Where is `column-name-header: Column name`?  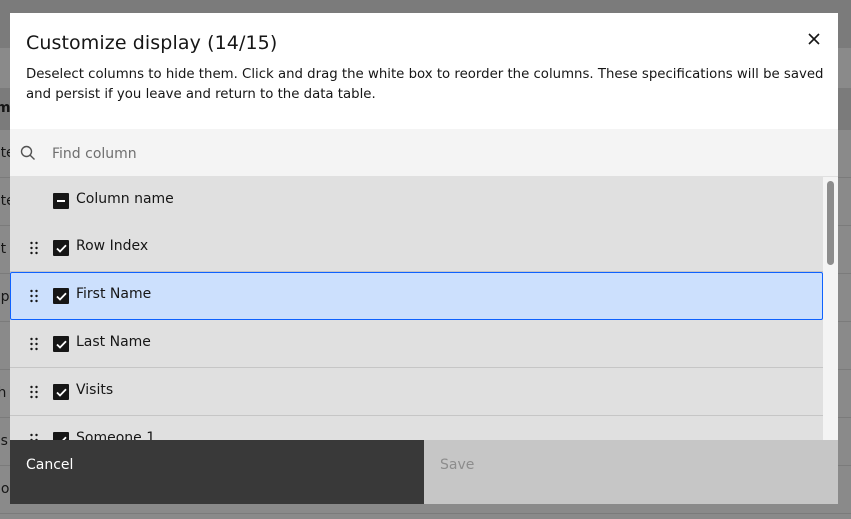 column-name-header: Column name is located at coordinates (125, 199).